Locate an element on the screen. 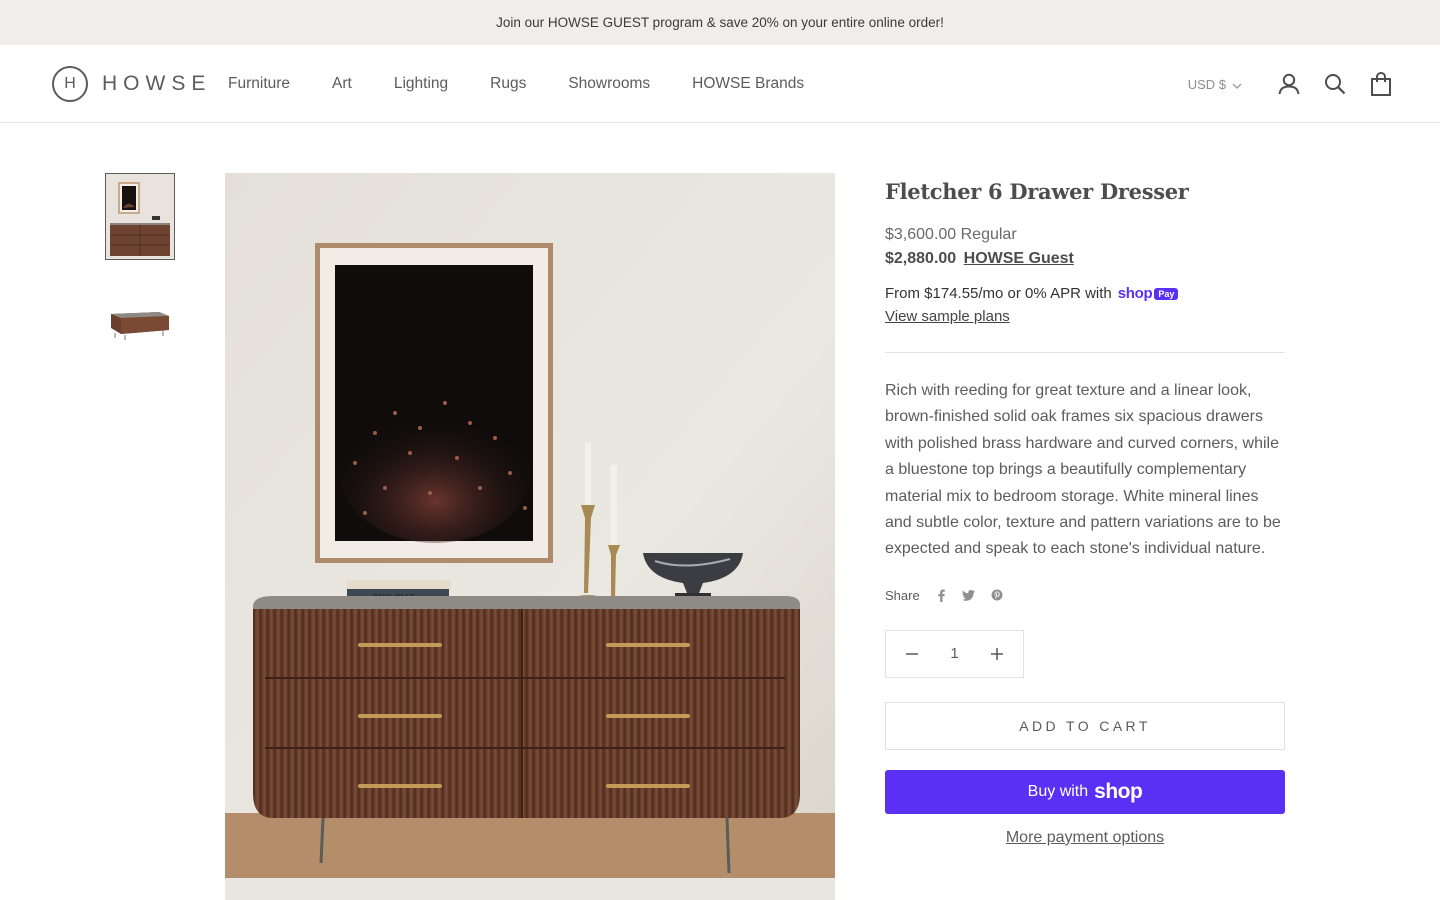 This screenshot has width=1440, height=900. pinterest-icon is located at coordinates (997, 595).